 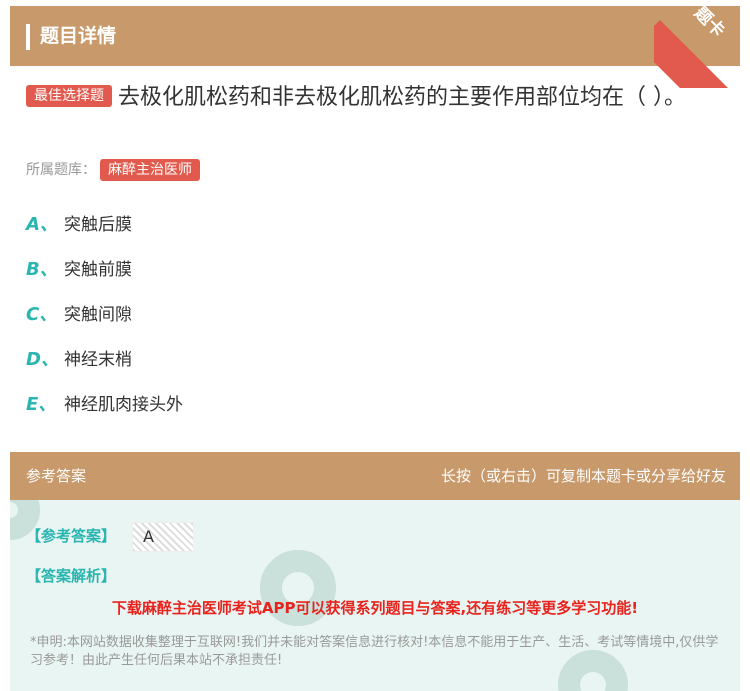 I want to click on page-title: 题目详情, so click(x=78, y=36).